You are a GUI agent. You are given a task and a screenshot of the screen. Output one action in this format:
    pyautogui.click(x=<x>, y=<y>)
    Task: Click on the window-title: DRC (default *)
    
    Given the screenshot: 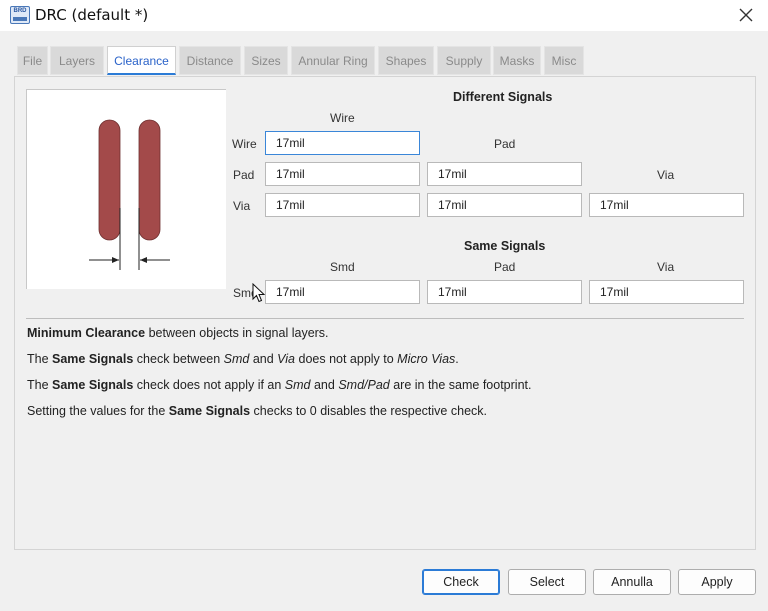 What is the action you would take?
    pyautogui.click(x=92, y=15)
    